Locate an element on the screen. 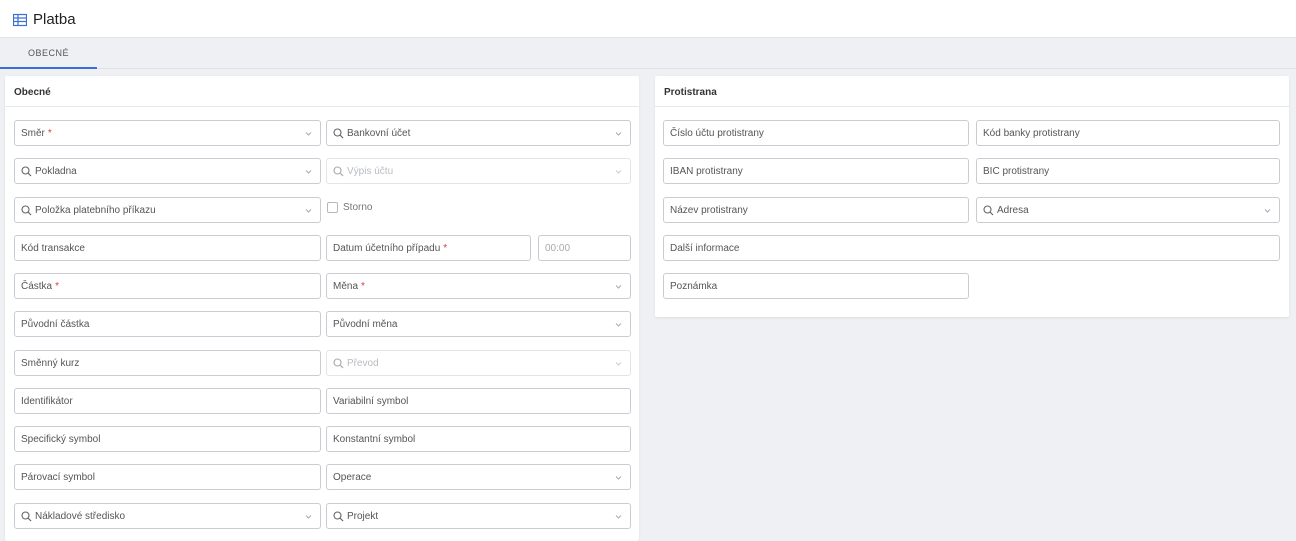 The width and height of the screenshot is (1296, 541). bic-input: BIC protistrany is located at coordinates (1128, 171).